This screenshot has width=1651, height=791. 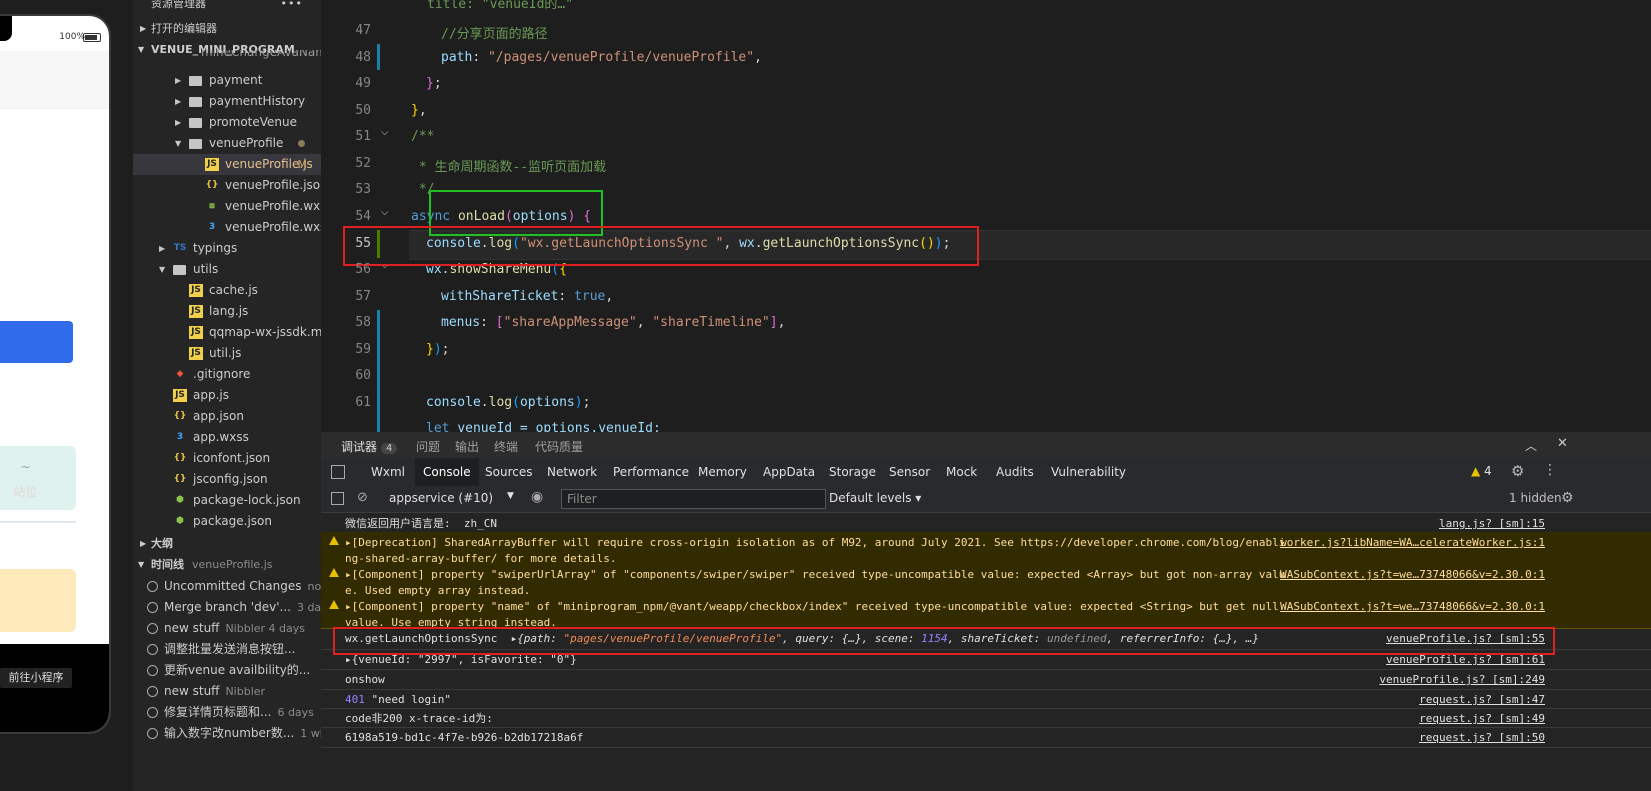 What do you see at coordinates (227, 227) in the screenshot?
I see `tree-item-venueprofile-wxss: 3 venueProfile.wxss` at bounding box center [227, 227].